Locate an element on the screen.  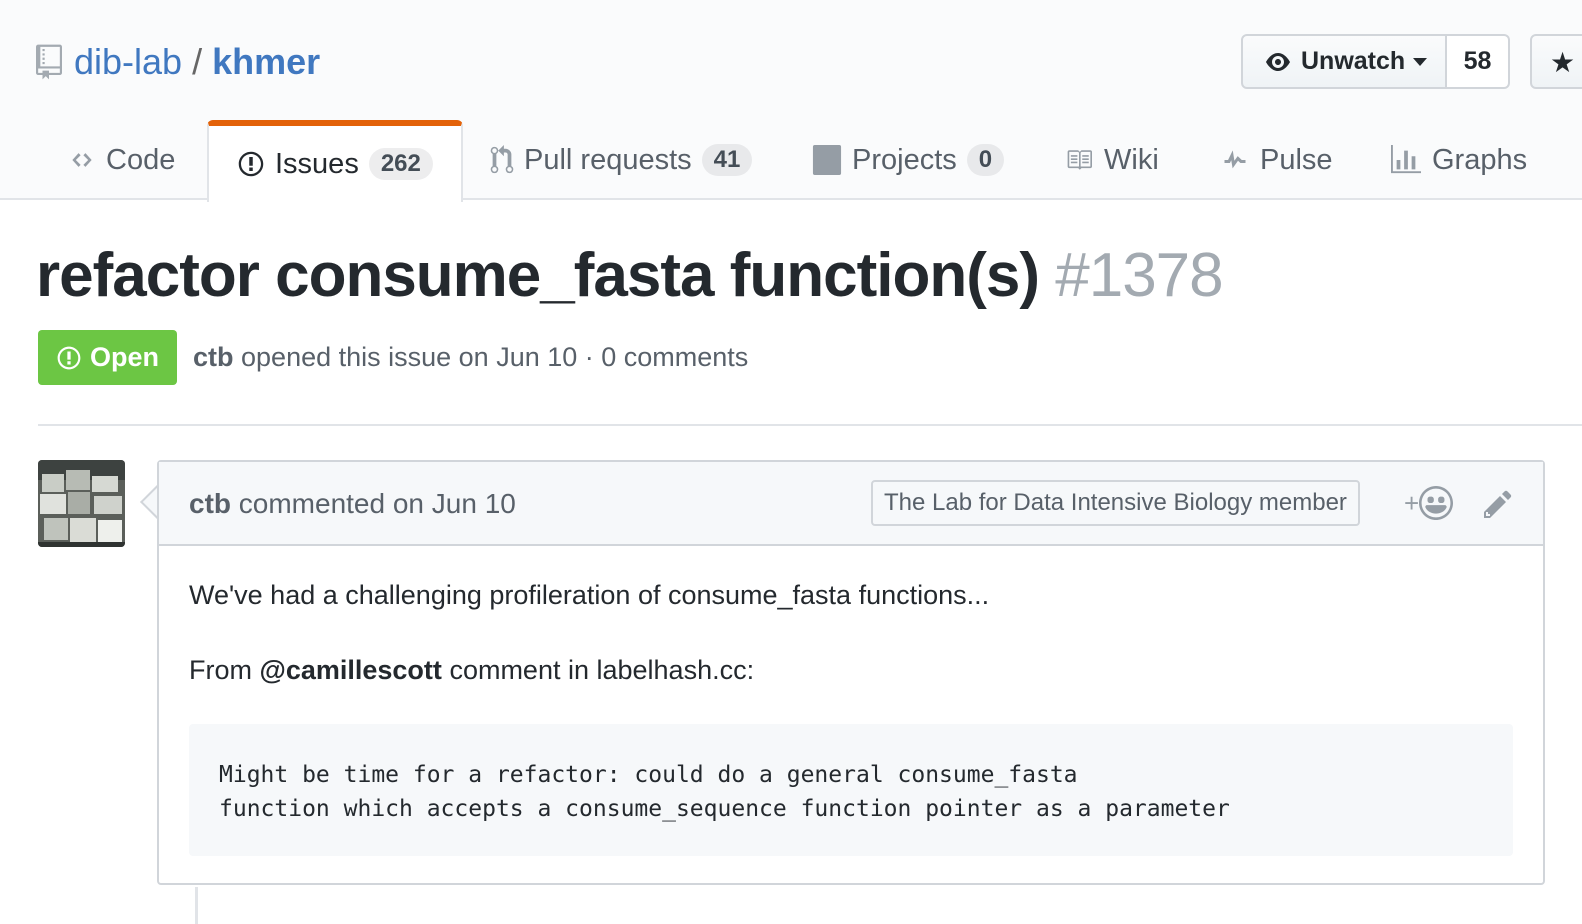
smiley-icon is located at coordinates (1436, 503).